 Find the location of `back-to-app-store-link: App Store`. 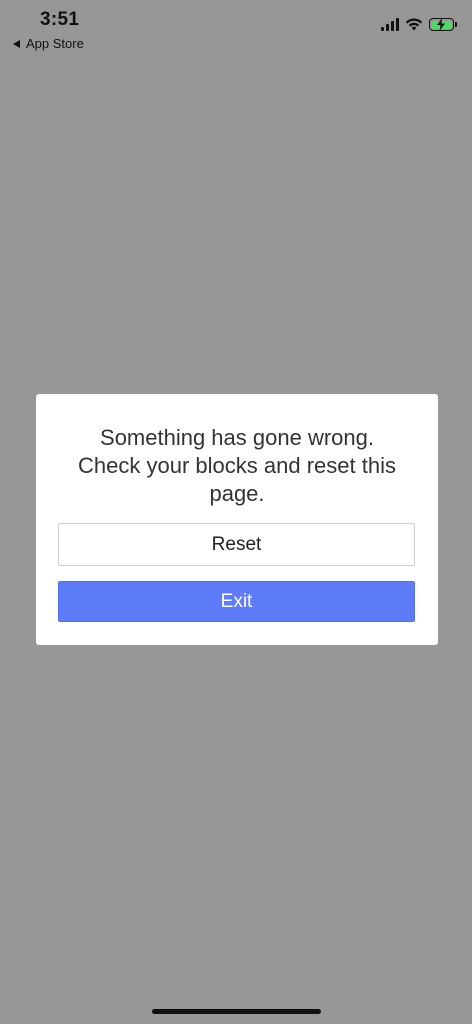

back-to-app-store-link: App Store is located at coordinates (48, 43).